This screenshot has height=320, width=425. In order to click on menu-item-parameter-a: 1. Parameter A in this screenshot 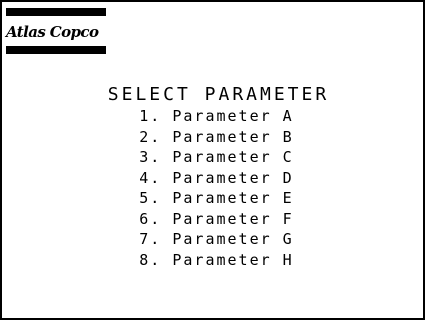, I will do `click(215, 116)`.